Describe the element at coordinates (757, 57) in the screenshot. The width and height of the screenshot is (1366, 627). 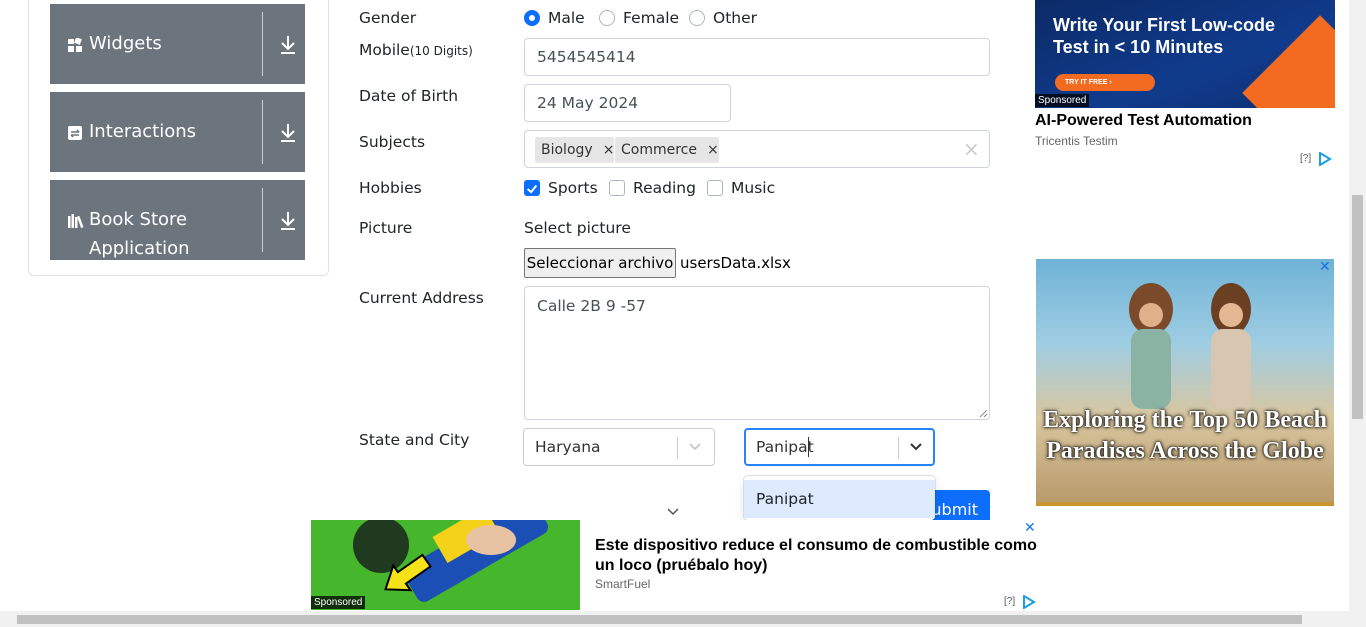
I see `mobile-input: 5454545414` at that location.